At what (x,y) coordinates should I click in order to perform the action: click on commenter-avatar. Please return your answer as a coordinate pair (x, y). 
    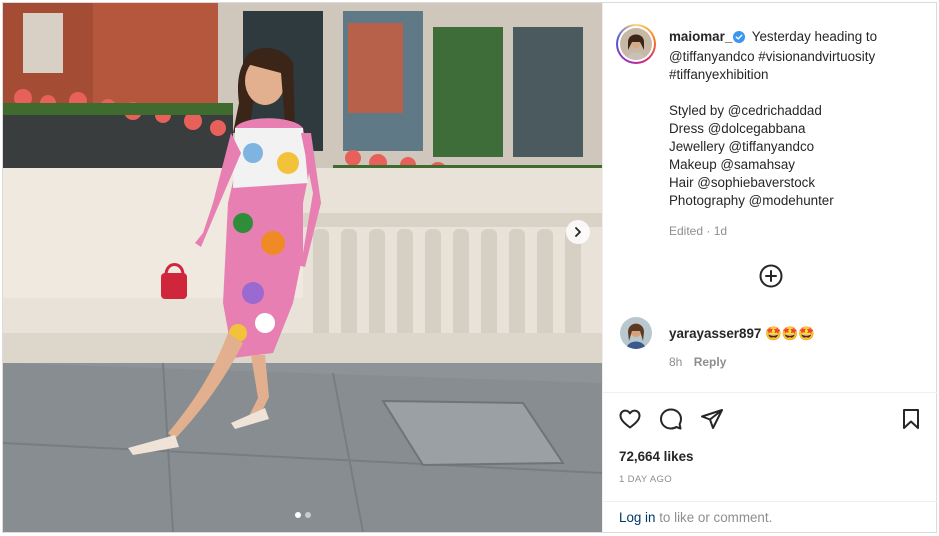
    Looking at the image, I should click on (636, 333).